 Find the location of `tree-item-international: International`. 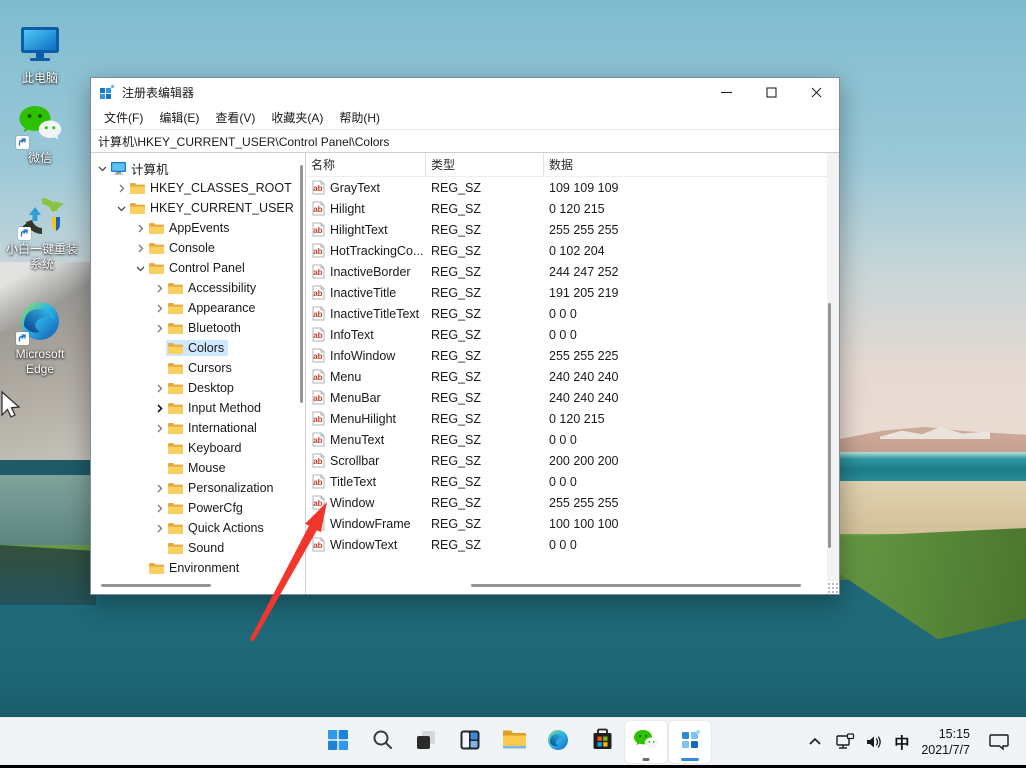

tree-item-international: International is located at coordinates (198, 428).